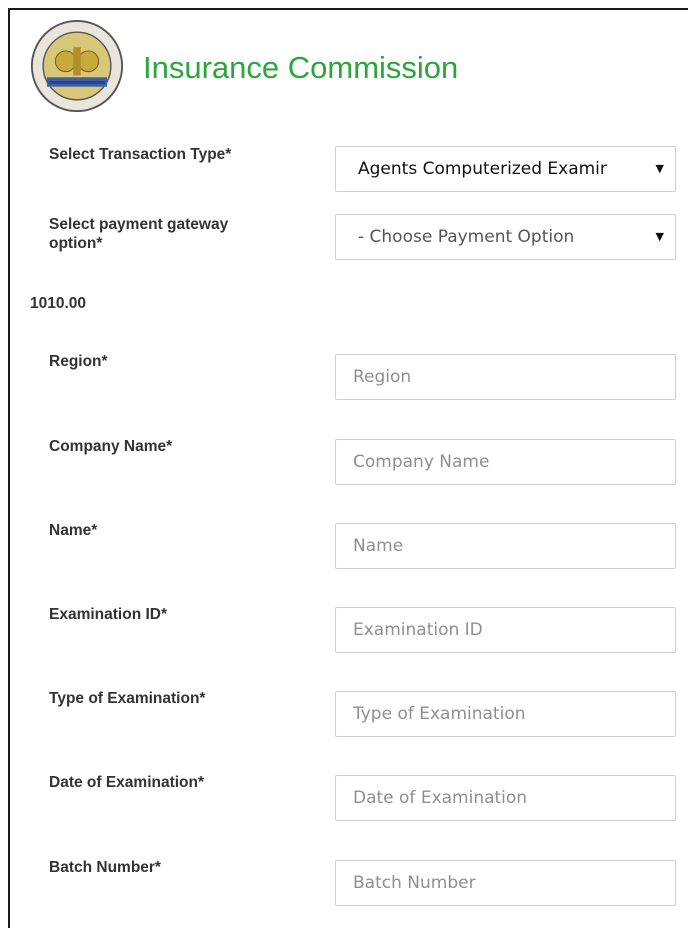  I want to click on date-of-examination-input, so click(503, 798).